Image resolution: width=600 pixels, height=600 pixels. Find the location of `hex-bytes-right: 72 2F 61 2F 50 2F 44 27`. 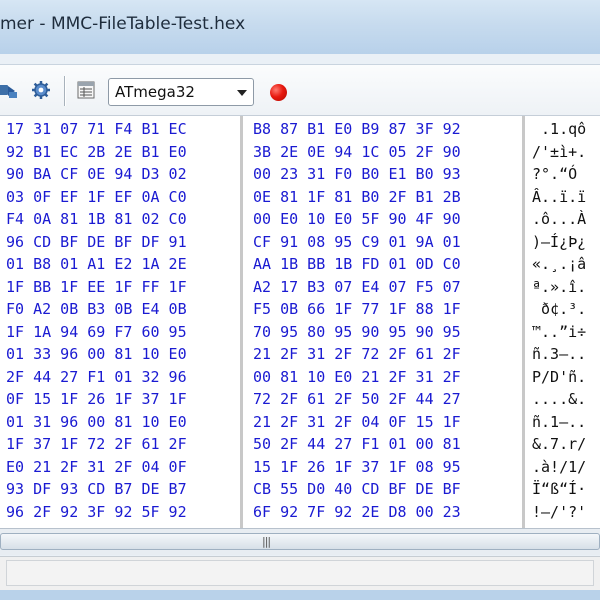

hex-bytes-right: 72 2F 61 2F 50 2F 44 27 is located at coordinates (357, 399).